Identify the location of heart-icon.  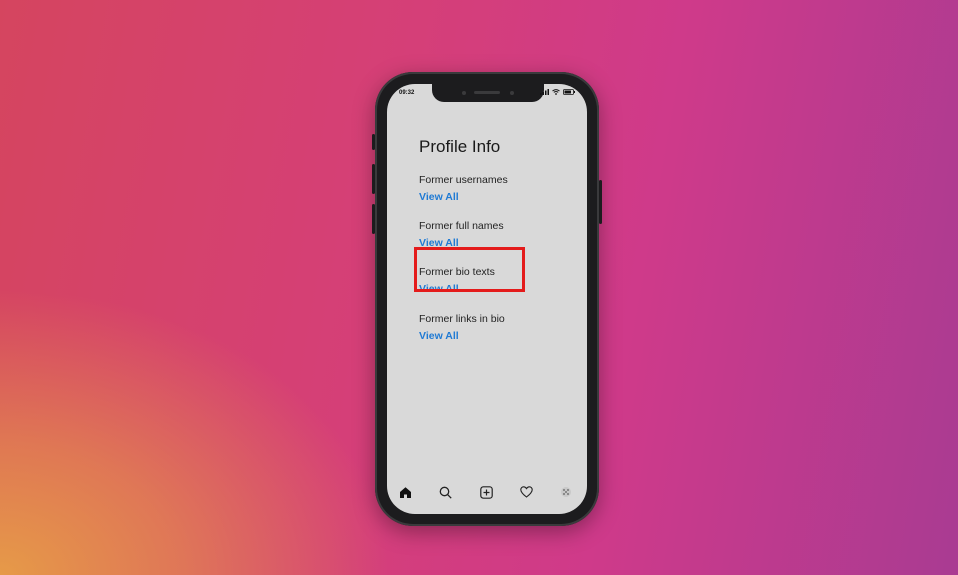
(526, 492).